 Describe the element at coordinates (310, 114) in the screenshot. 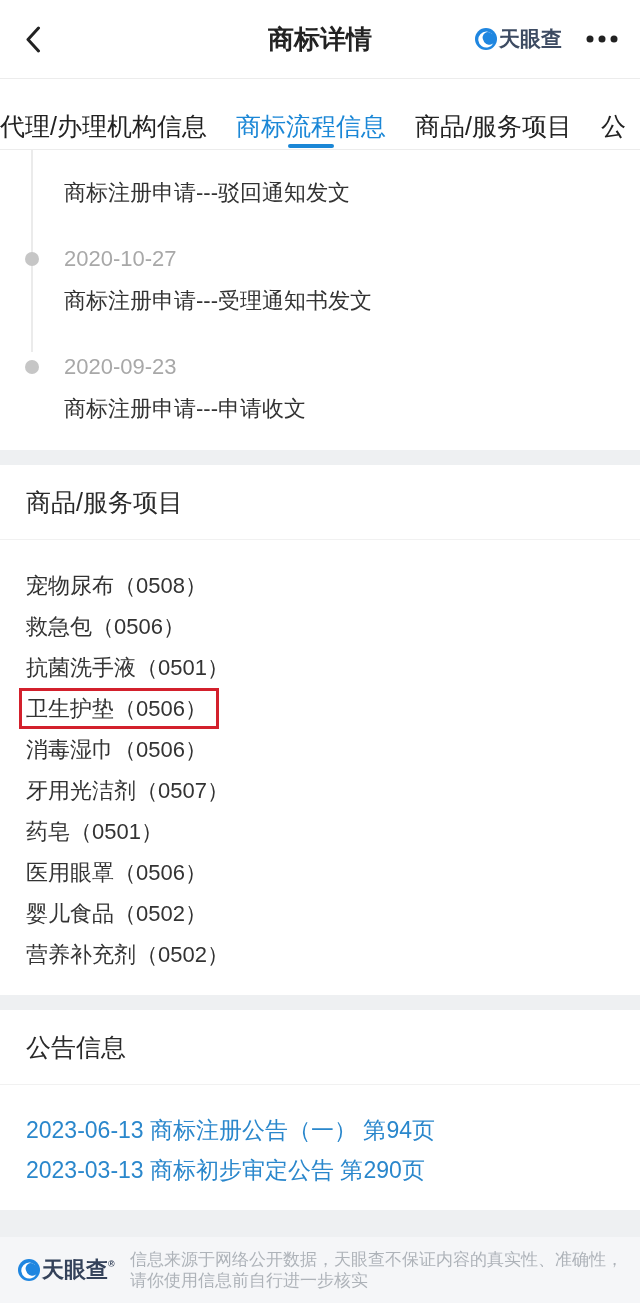

I see `tab: 商标流程信息` at that location.